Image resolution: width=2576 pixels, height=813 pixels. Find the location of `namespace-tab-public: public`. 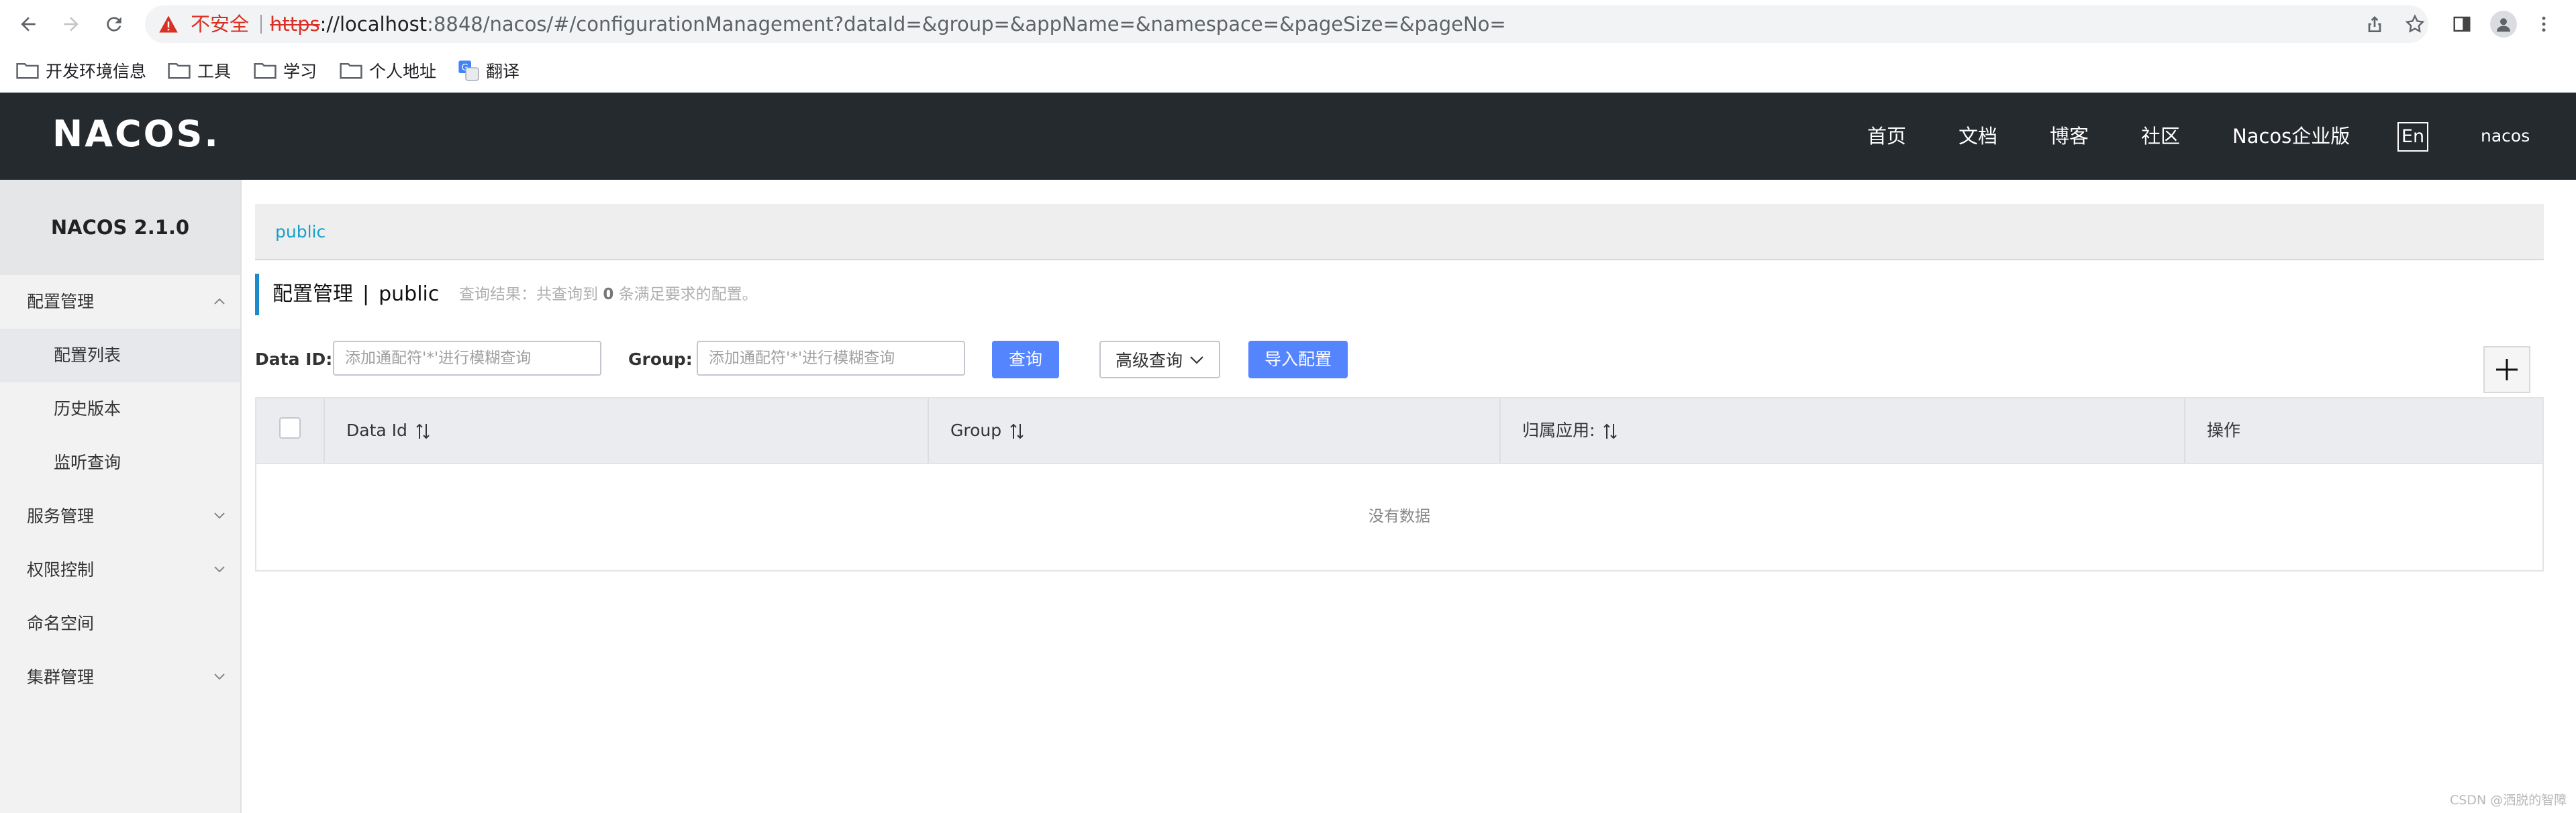

namespace-tab-public: public is located at coordinates (300, 232).